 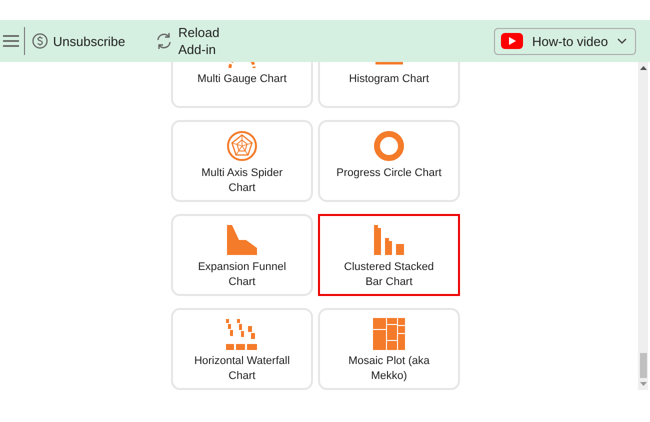 What do you see at coordinates (242, 275) in the screenshot?
I see `card-label: Expansion Funnel Chart` at bounding box center [242, 275].